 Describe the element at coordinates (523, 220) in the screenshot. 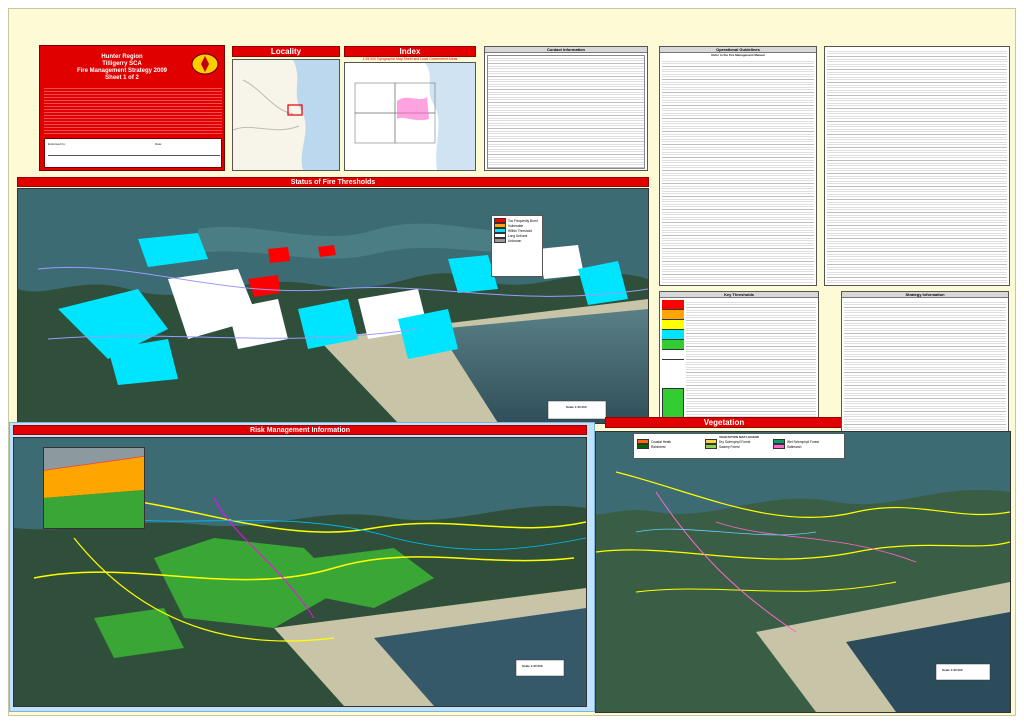

I see `threshold-label: Too Frequently Burnt` at that location.